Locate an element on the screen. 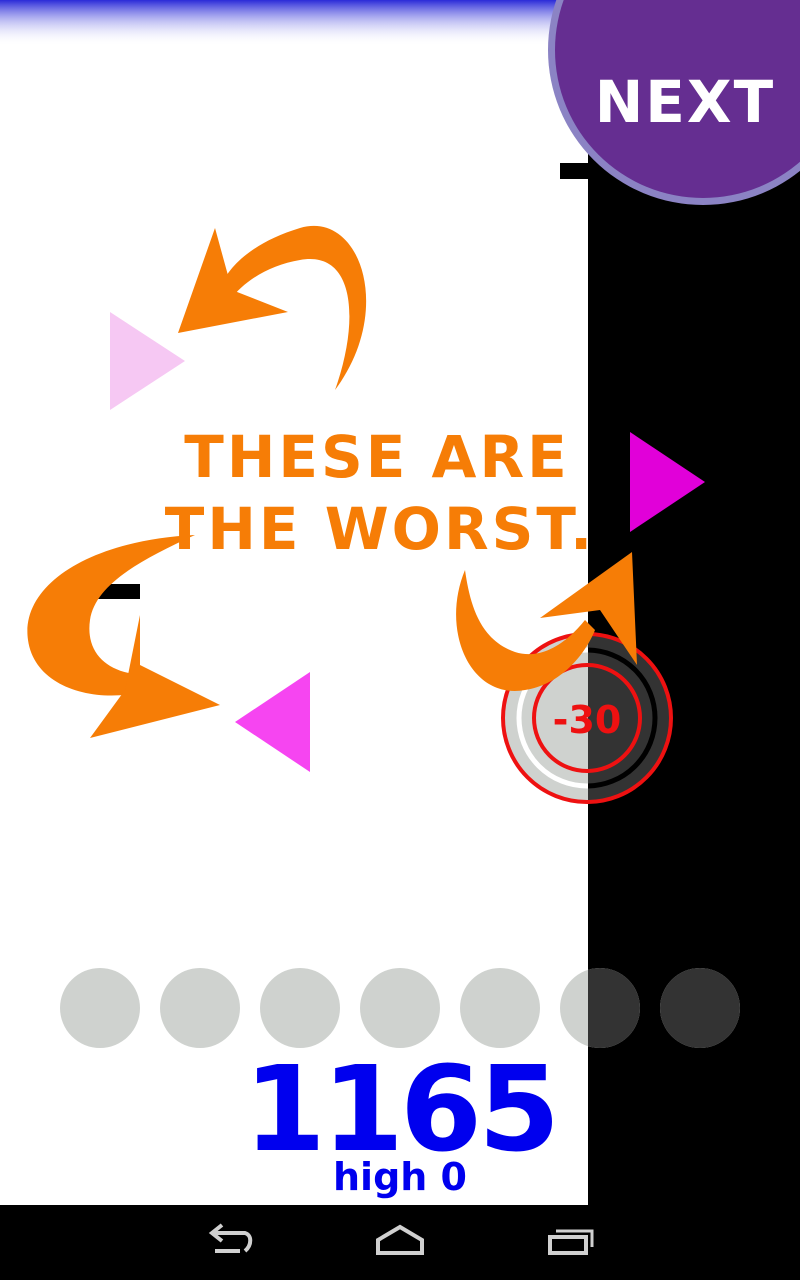 Image resolution: width=800 pixels, height=1284 pixels. back-icon is located at coordinates (230, 1238).